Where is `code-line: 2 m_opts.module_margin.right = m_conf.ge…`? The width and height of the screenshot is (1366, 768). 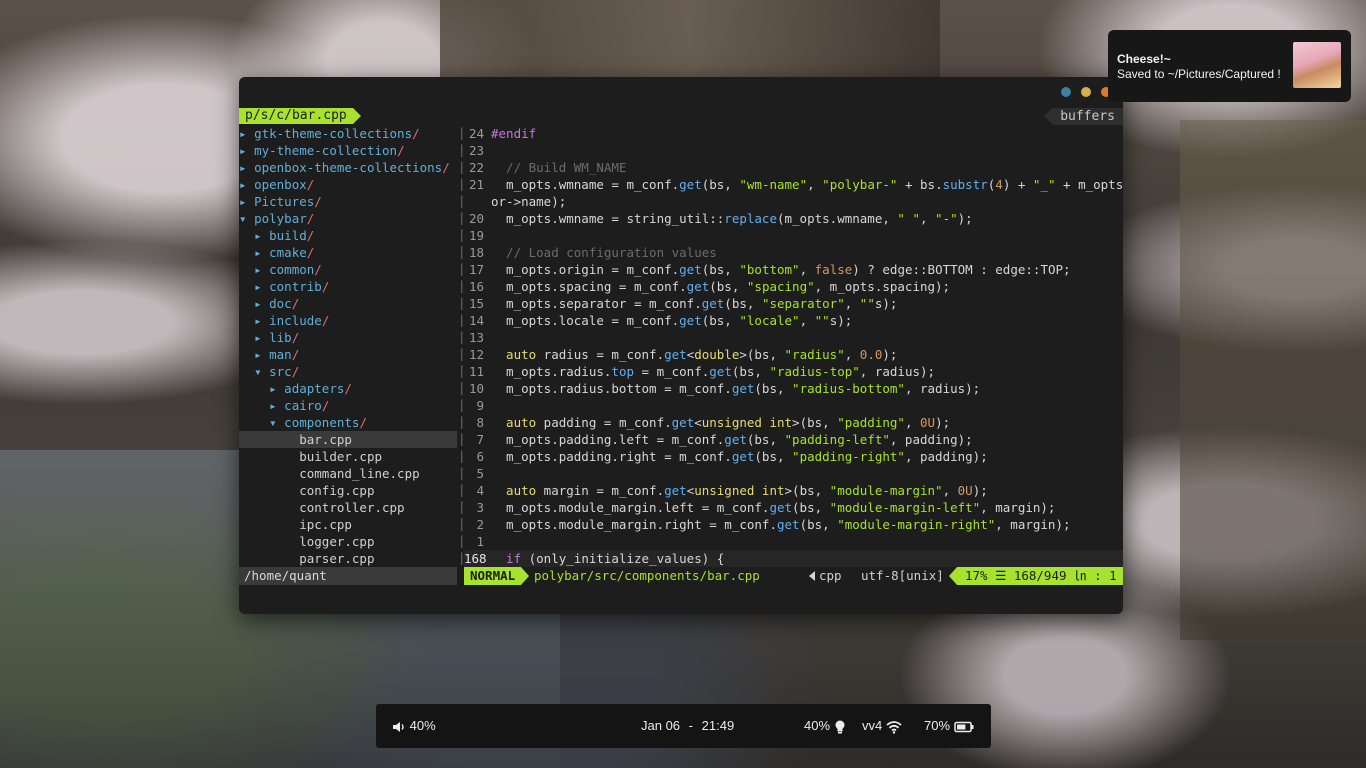
code-line: 2 m_opts.module_margin.right = m_conf.ge… is located at coordinates (767, 524).